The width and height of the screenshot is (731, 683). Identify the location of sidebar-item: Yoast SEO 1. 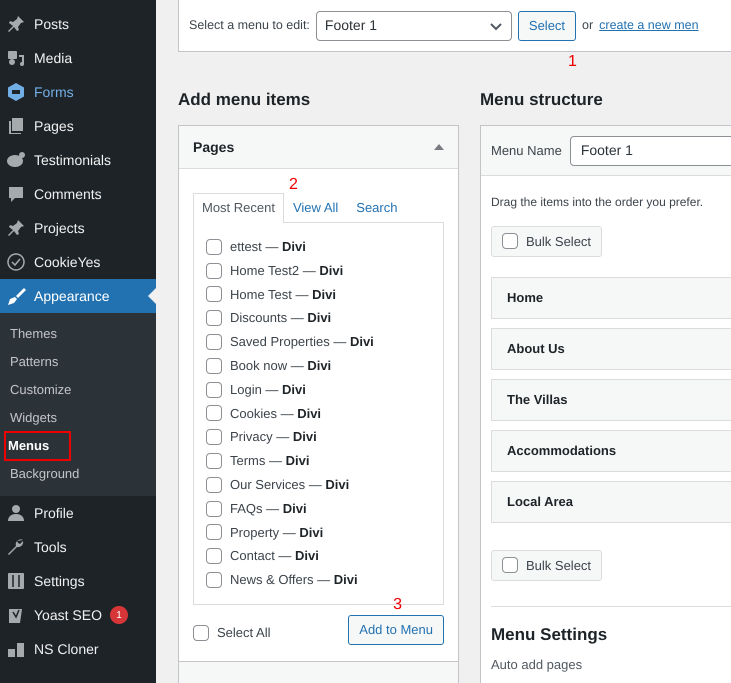
(78, 615).